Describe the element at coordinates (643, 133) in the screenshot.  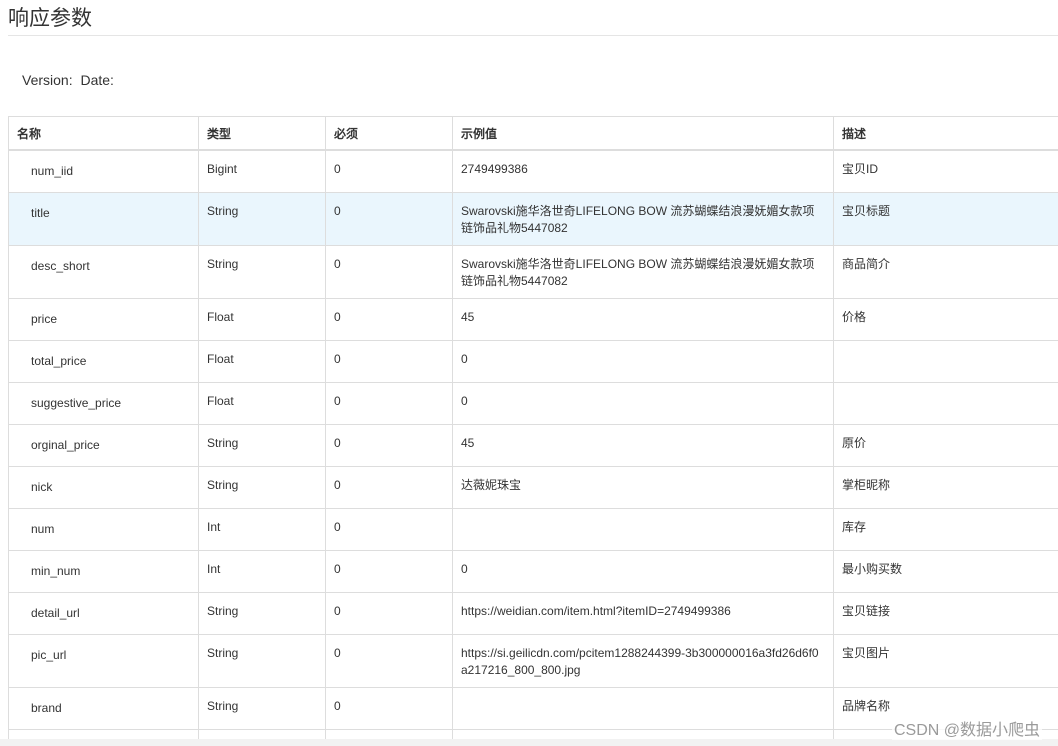
I see `header-example: 示例值` at that location.